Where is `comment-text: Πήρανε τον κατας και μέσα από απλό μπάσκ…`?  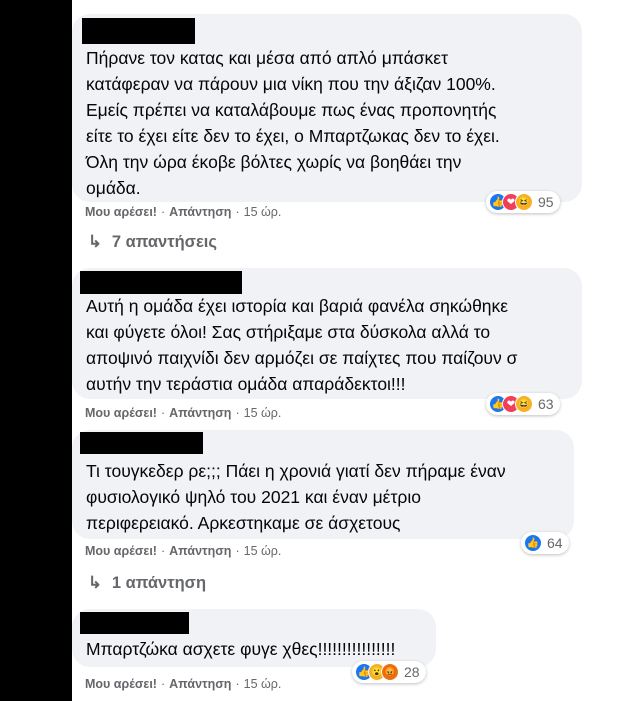 comment-text: Πήρανε τον κατας και μέσα από απλό μπάσκ… is located at coordinates (293, 123).